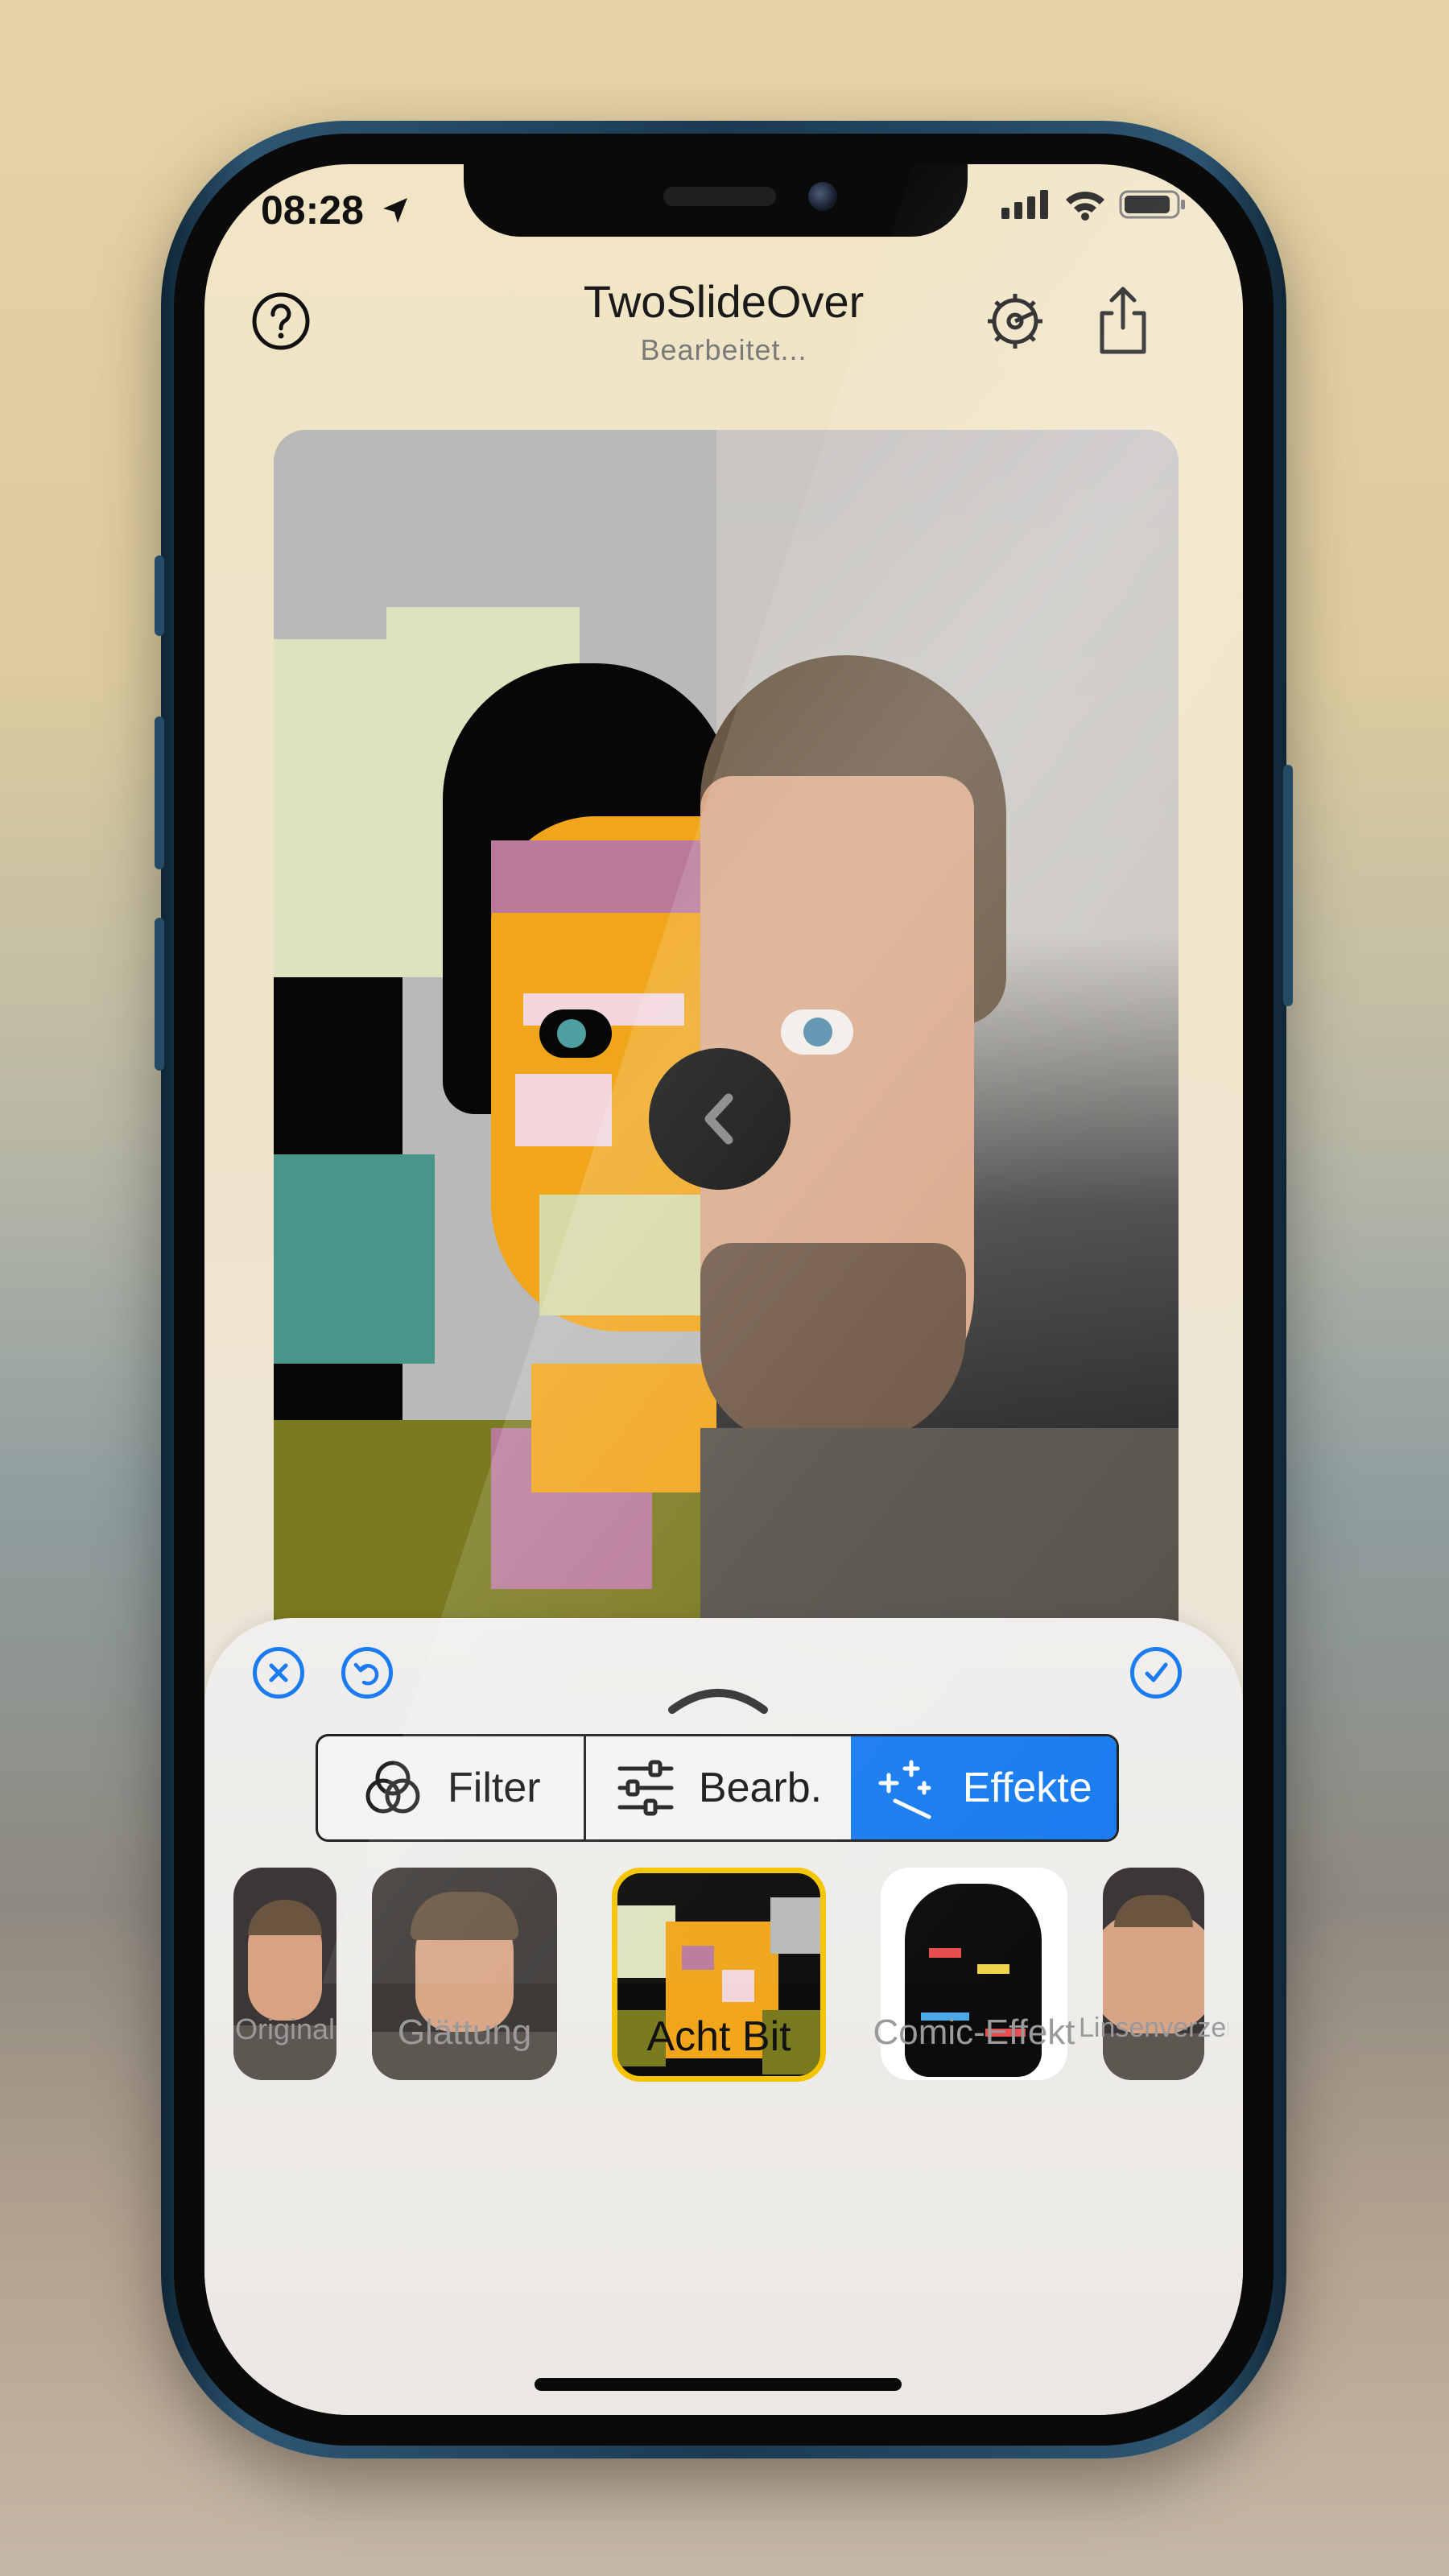 The width and height of the screenshot is (1449, 2576). I want to click on mode-segmented-control: Filter Bearb. Effekte, so click(717, 1788).